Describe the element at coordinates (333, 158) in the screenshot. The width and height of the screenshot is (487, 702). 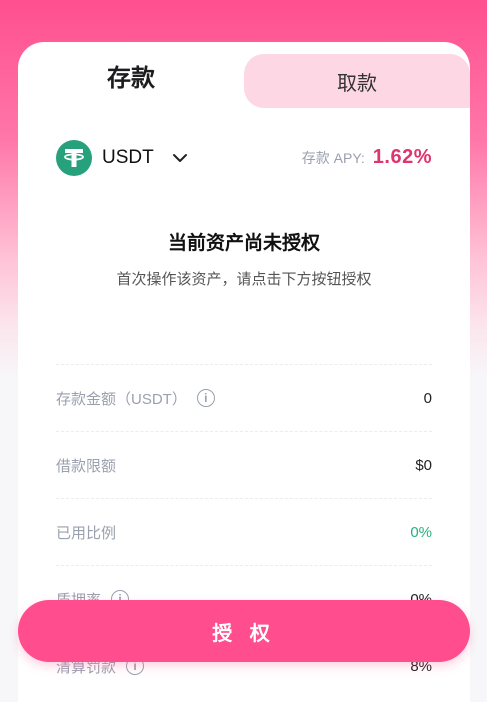
I see `apy-label: 存款 APY:` at that location.